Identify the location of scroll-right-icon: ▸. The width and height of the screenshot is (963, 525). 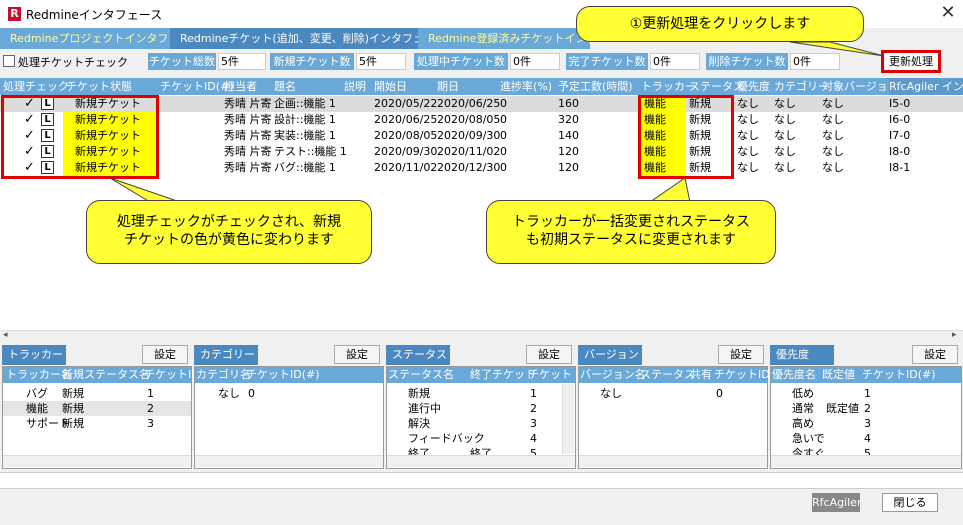
(954, 335).